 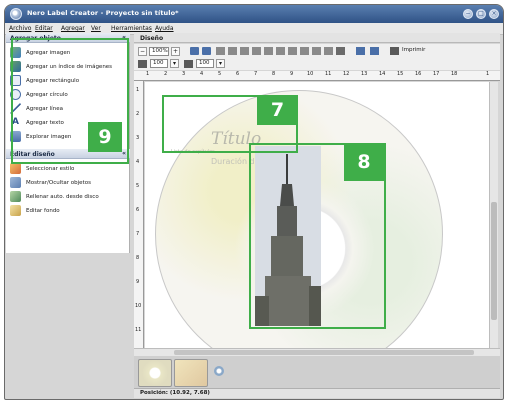 What do you see at coordinates (138, 210) in the screenshot?
I see `ruler-v-mark: 6` at bounding box center [138, 210].